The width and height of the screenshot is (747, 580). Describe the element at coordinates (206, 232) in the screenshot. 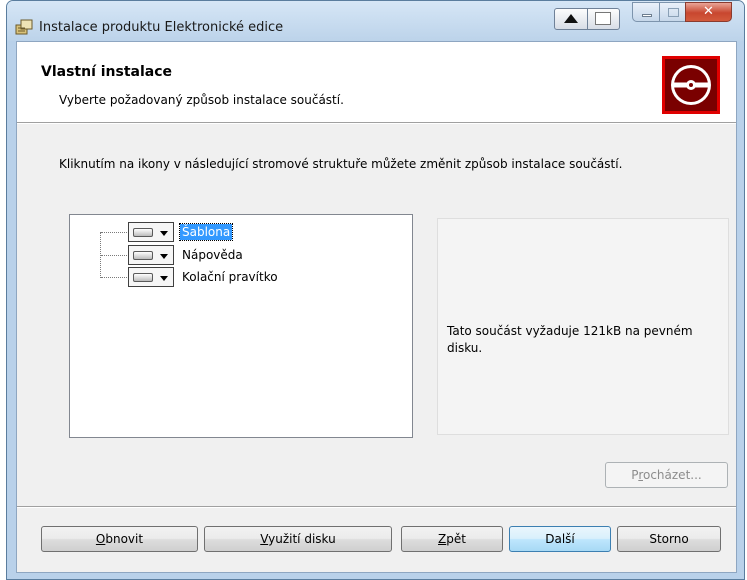

I see `tree-item-sablona: Šablona` at that location.